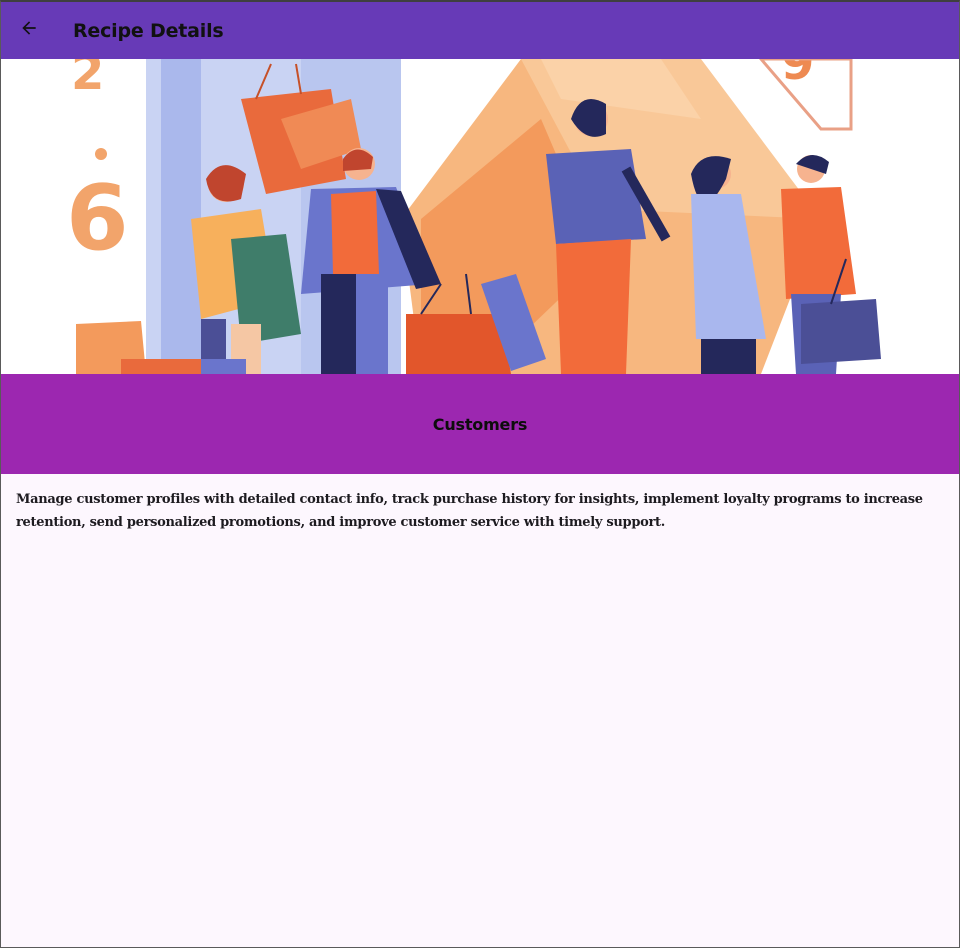 This screenshot has width=960, height=948. I want to click on svg-text: 6, so click(97, 218).